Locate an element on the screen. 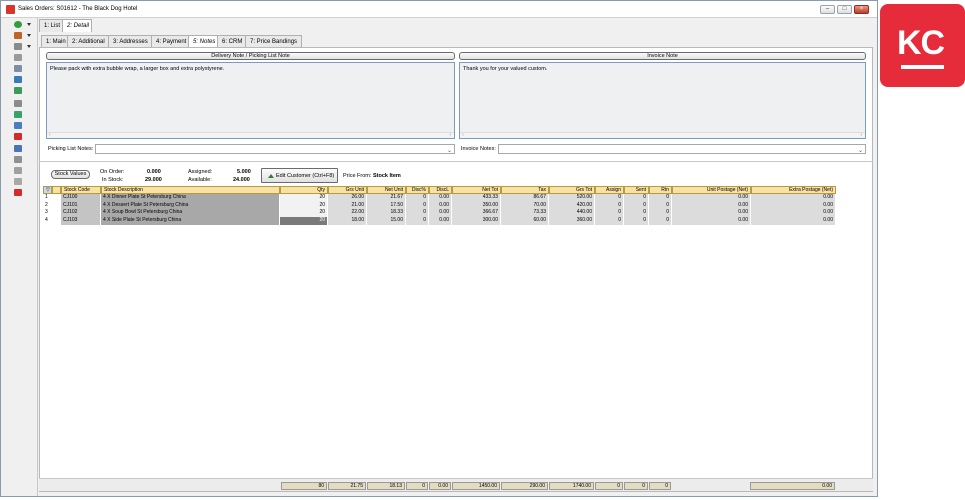 The height and width of the screenshot is (500, 965). cell-row-num: 4 is located at coordinates (47, 220).